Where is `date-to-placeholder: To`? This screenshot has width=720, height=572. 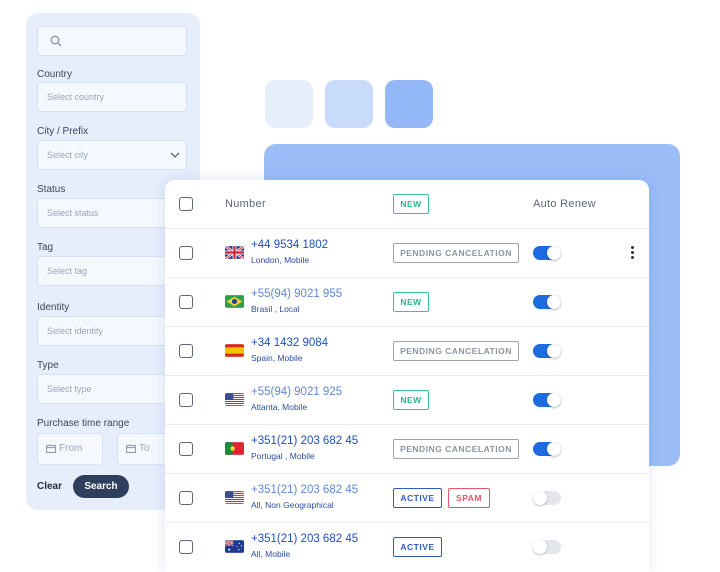 date-to-placeholder: To is located at coordinates (144, 448).